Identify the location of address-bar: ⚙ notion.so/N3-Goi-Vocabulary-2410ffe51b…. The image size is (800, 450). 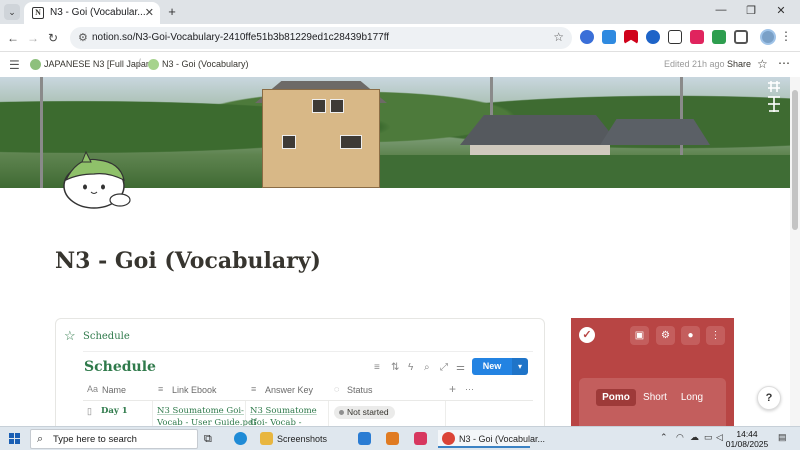
(321, 38).